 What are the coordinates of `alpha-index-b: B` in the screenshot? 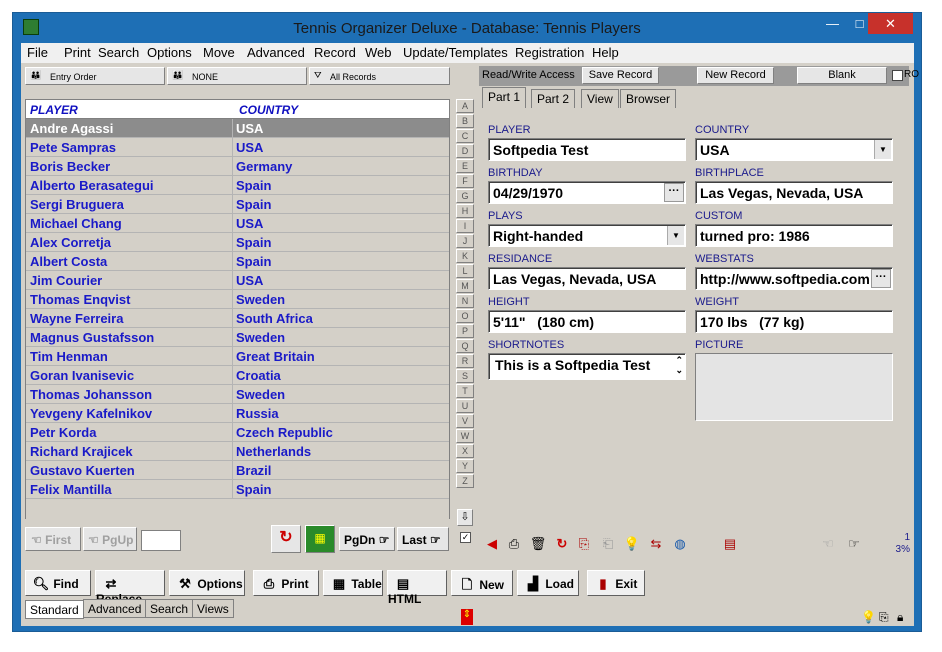 It's located at (465, 121).